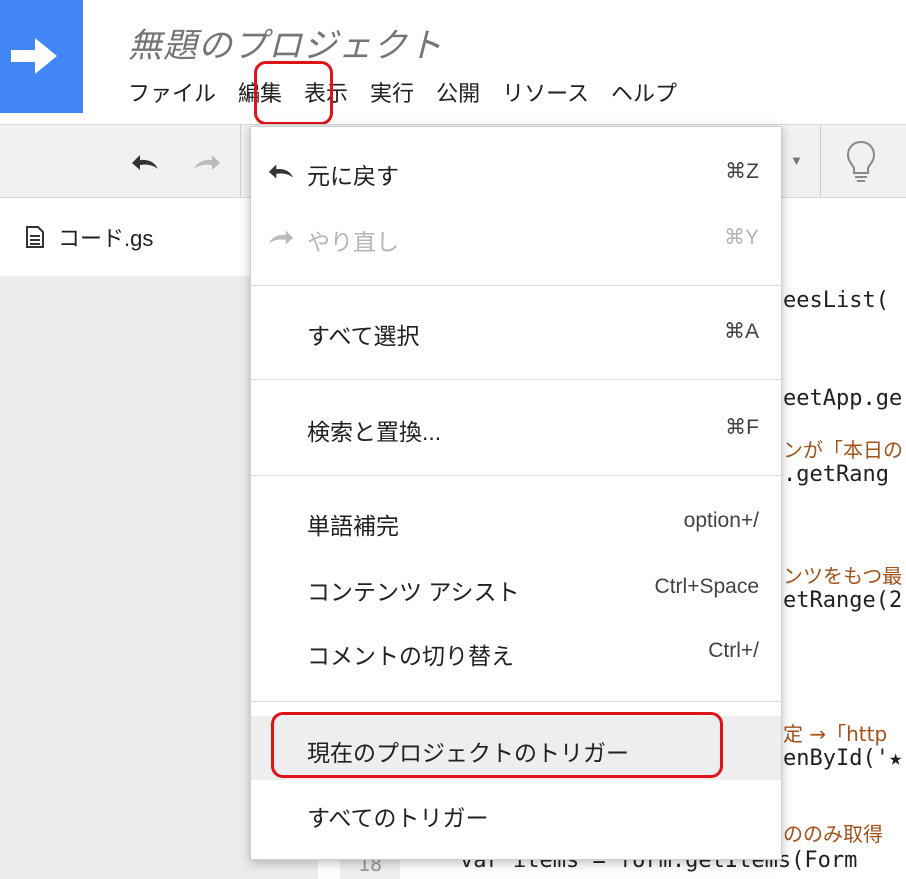  What do you see at coordinates (285, 42) in the screenshot?
I see `project-title: 無題のプロジェクト` at bounding box center [285, 42].